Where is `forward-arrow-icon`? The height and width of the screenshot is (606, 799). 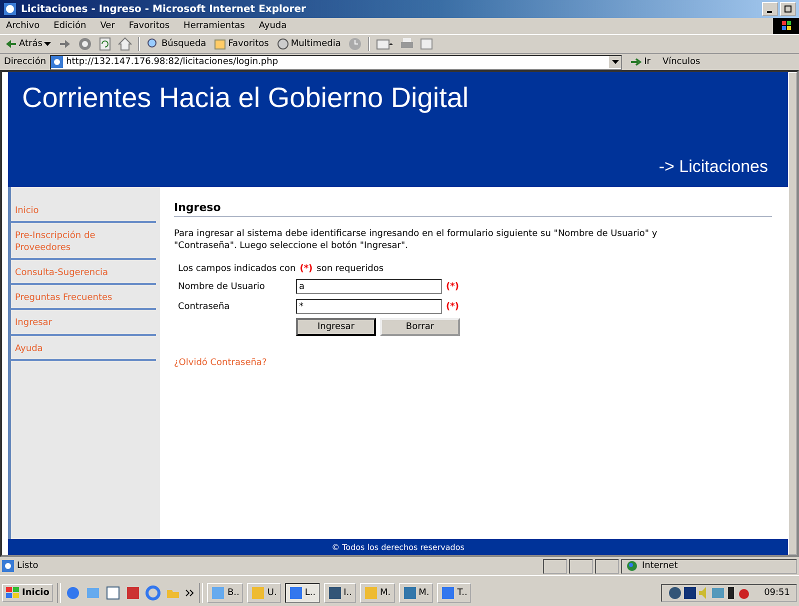
forward-arrow-icon is located at coordinates (65, 44).